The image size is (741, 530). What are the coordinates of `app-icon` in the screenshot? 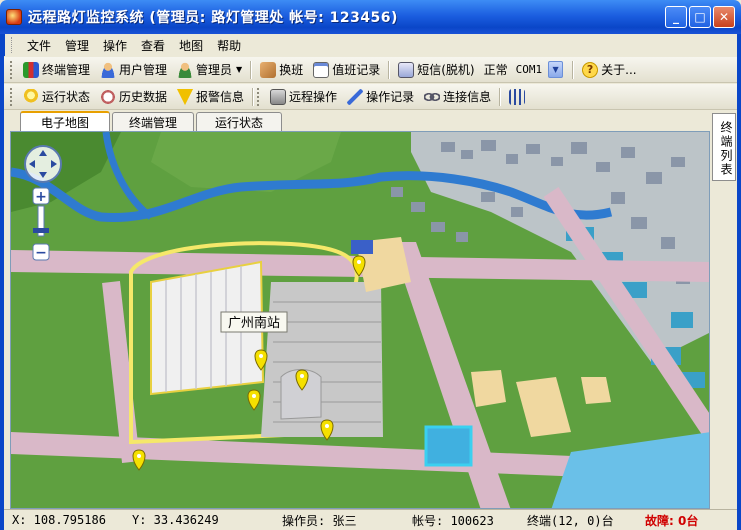 It's located at (14, 17).